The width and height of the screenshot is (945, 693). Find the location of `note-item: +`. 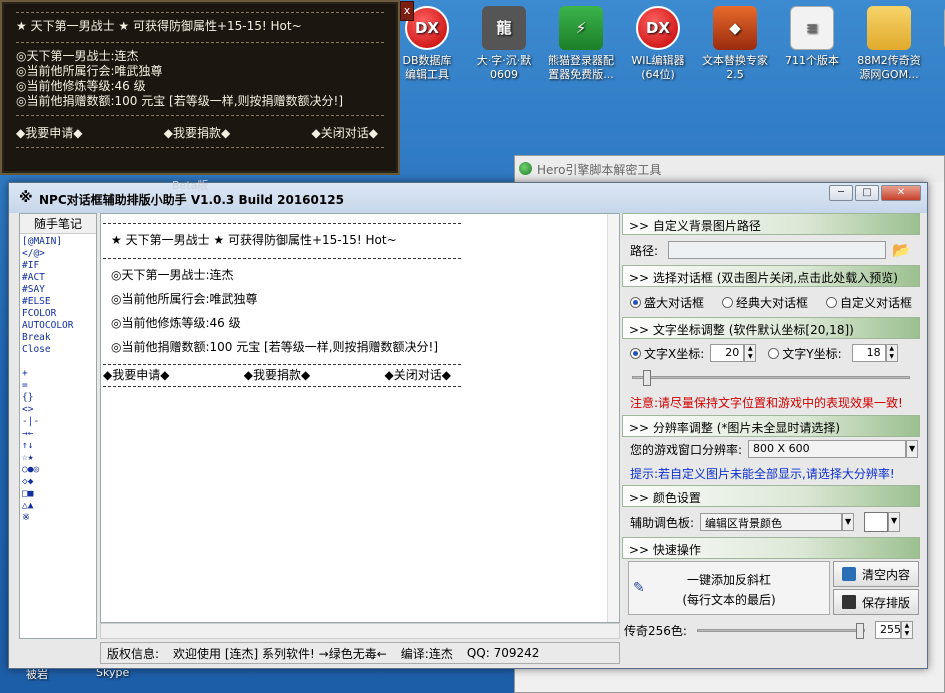

note-item: + is located at coordinates (58, 374).